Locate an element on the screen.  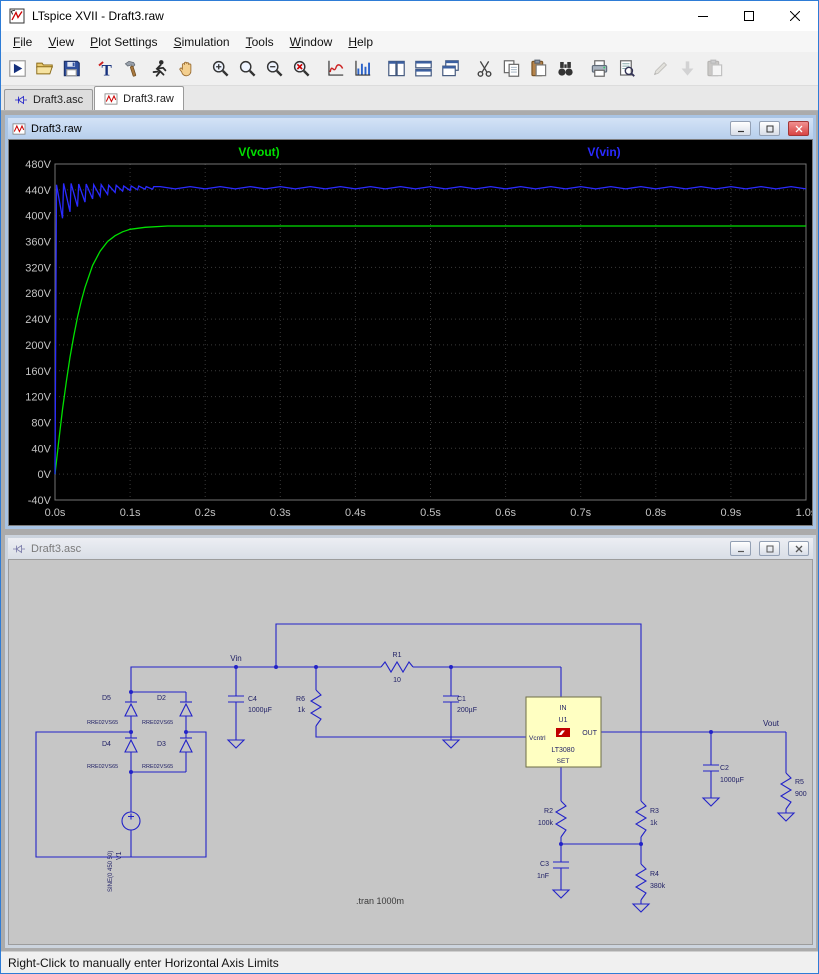
save-button is located at coordinates (71, 68).